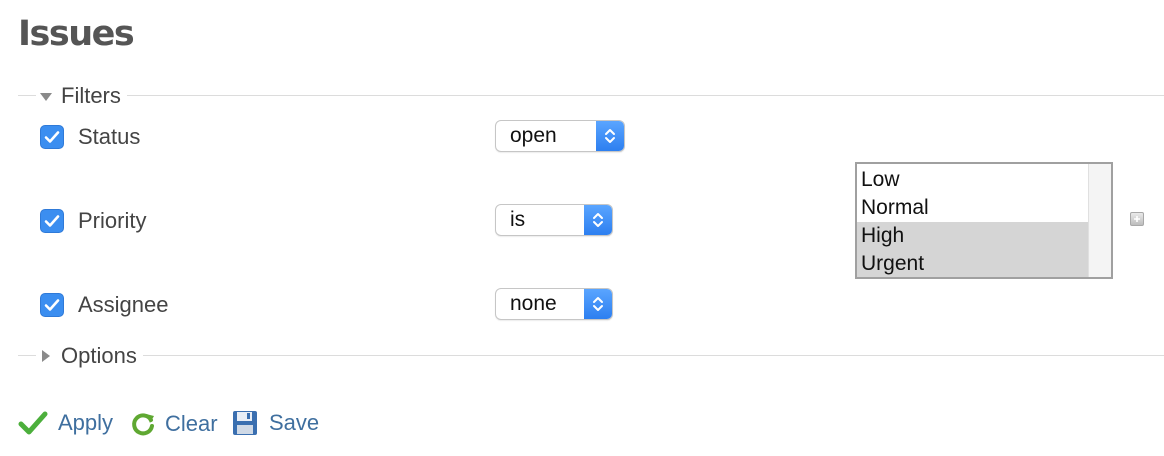  I want to click on checkmark-icon, so click(33, 423).